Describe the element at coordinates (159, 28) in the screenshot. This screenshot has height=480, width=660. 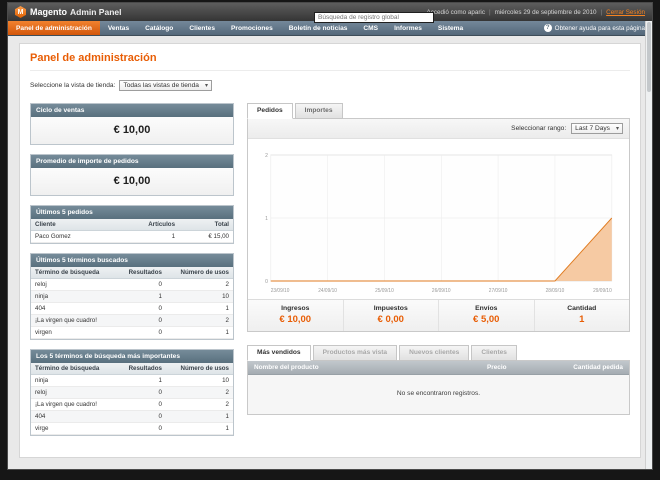
I see `nav-item-cat-logo: Catálogo` at that location.